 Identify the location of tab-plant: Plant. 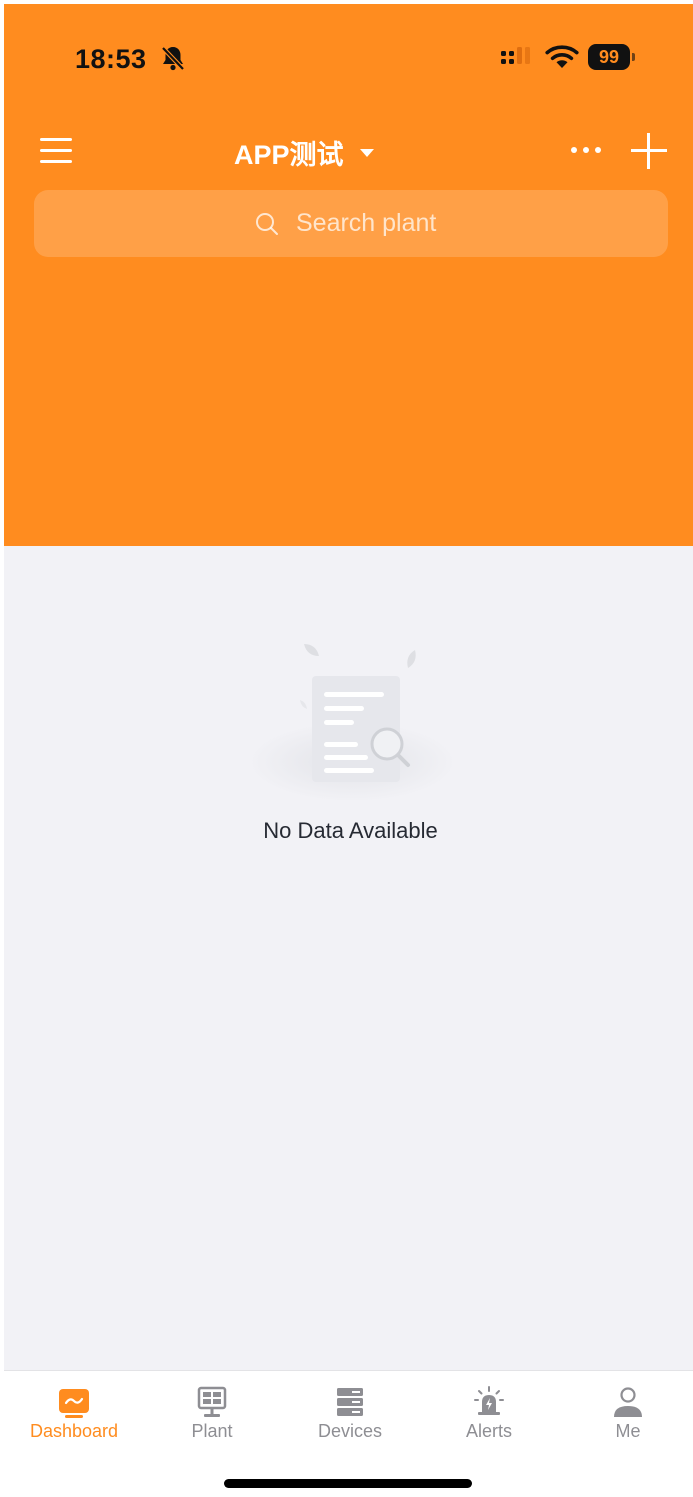
(212, 1420).